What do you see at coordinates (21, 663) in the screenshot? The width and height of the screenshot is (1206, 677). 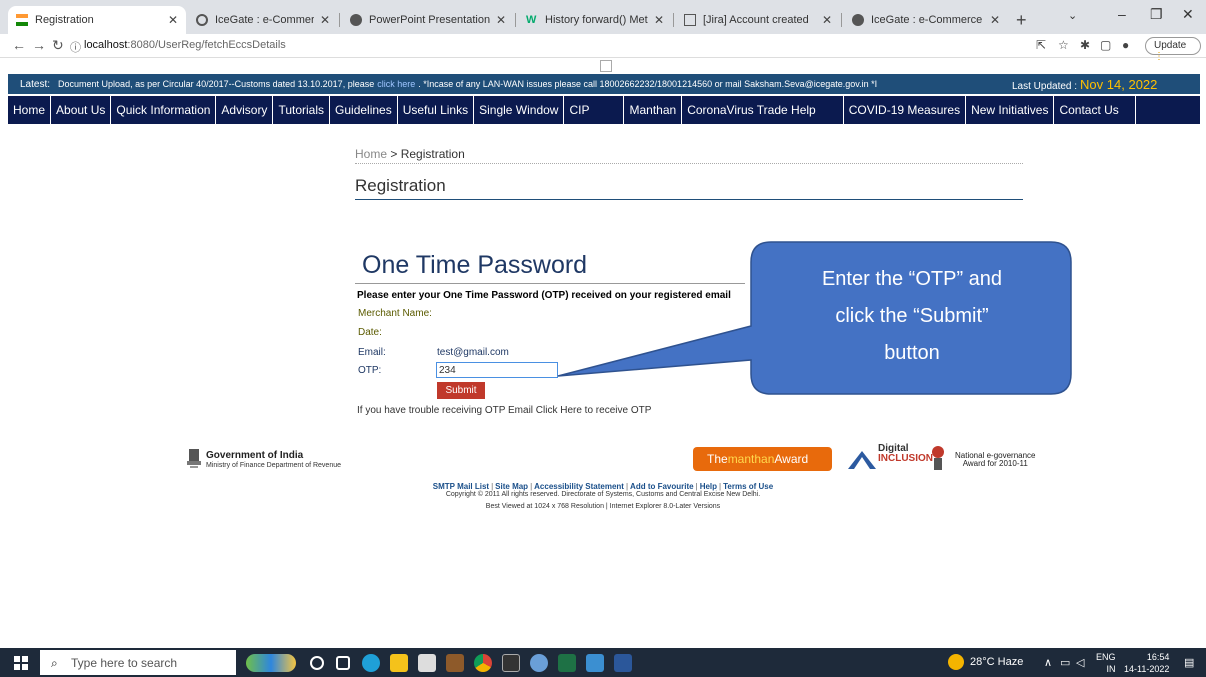 I see `windows-start-icon` at bounding box center [21, 663].